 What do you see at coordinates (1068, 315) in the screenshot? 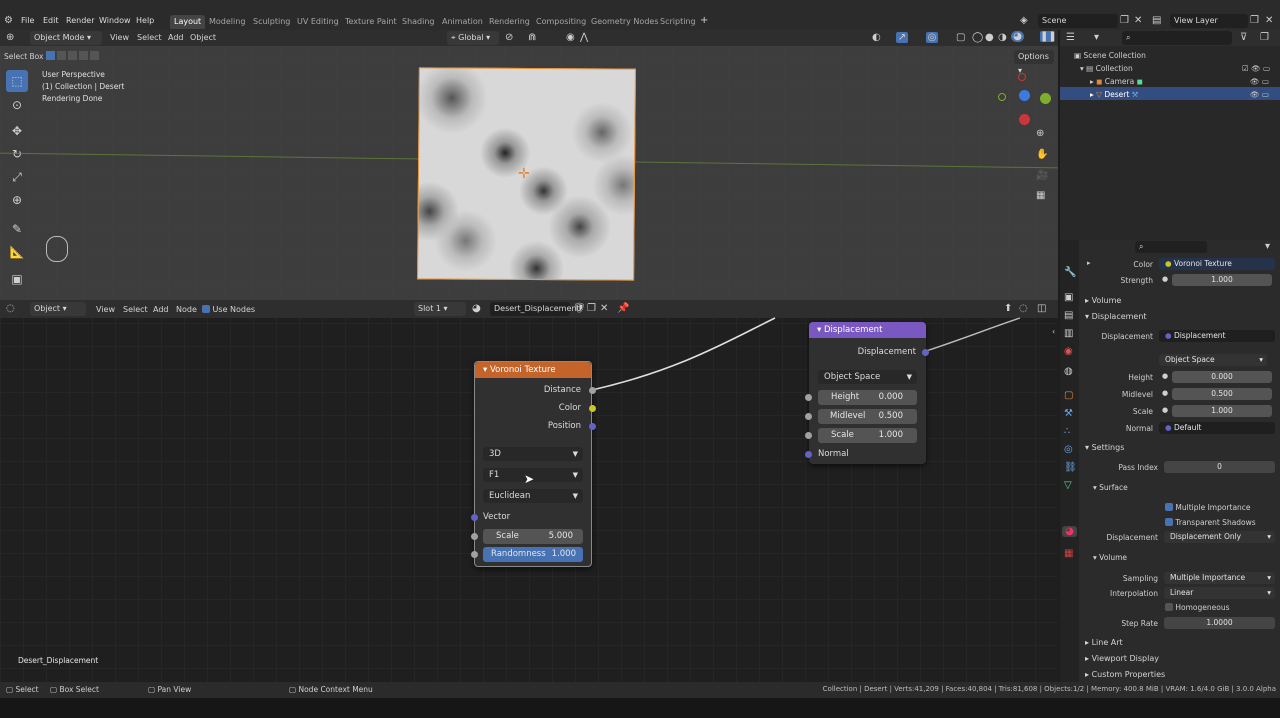
I see `output-tab-icon: ▤` at bounding box center [1068, 315].